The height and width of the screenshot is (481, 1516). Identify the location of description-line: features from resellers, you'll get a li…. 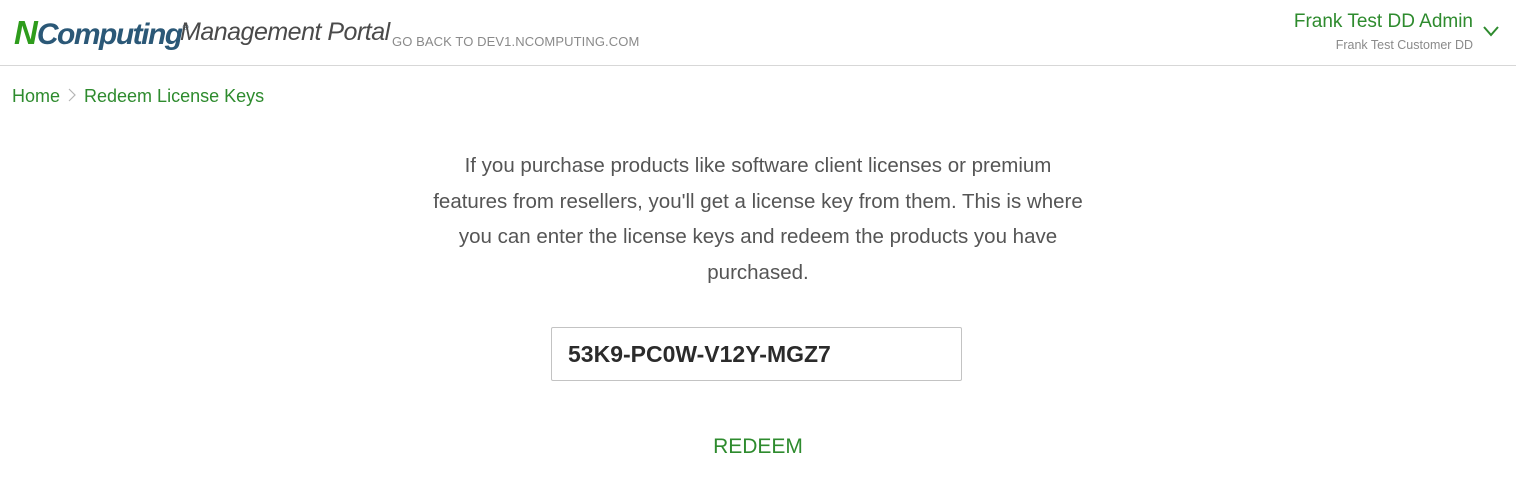
(758, 201).